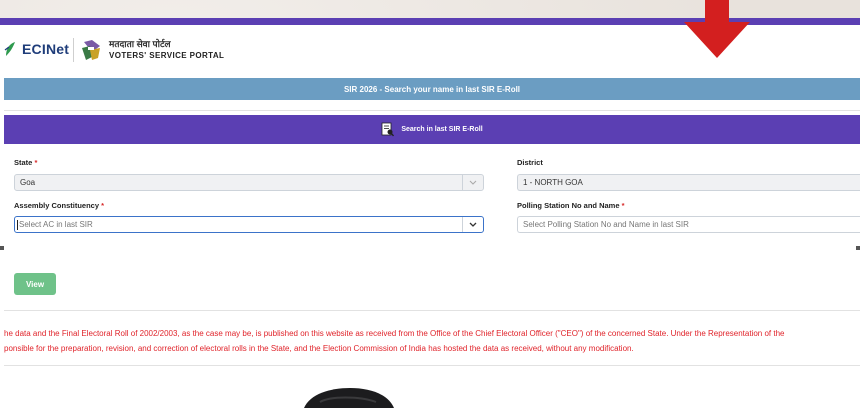 The width and height of the screenshot is (860, 408). What do you see at coordinates (28, 182) in the screenshot?
I see `state-value: Goa` at bounding box center [28, 182].